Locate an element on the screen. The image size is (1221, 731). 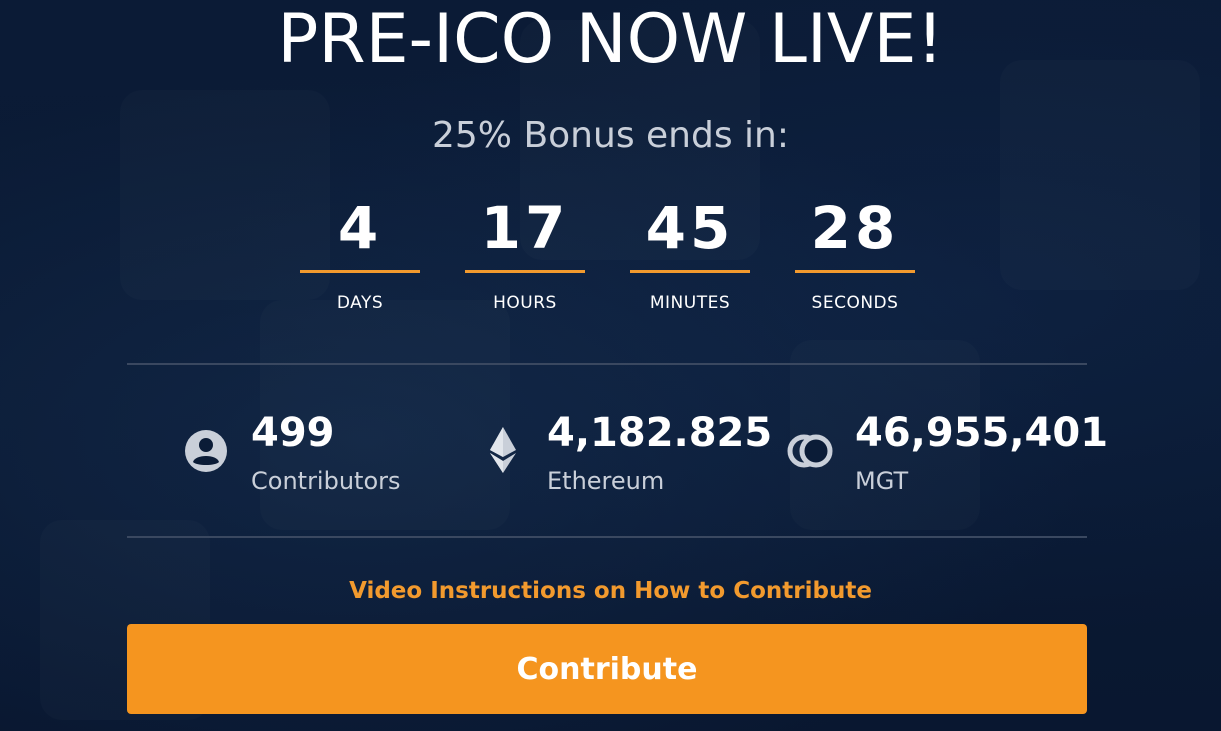
countdown-seconds: 28 SECONDS is located at coordinates (855, 251).